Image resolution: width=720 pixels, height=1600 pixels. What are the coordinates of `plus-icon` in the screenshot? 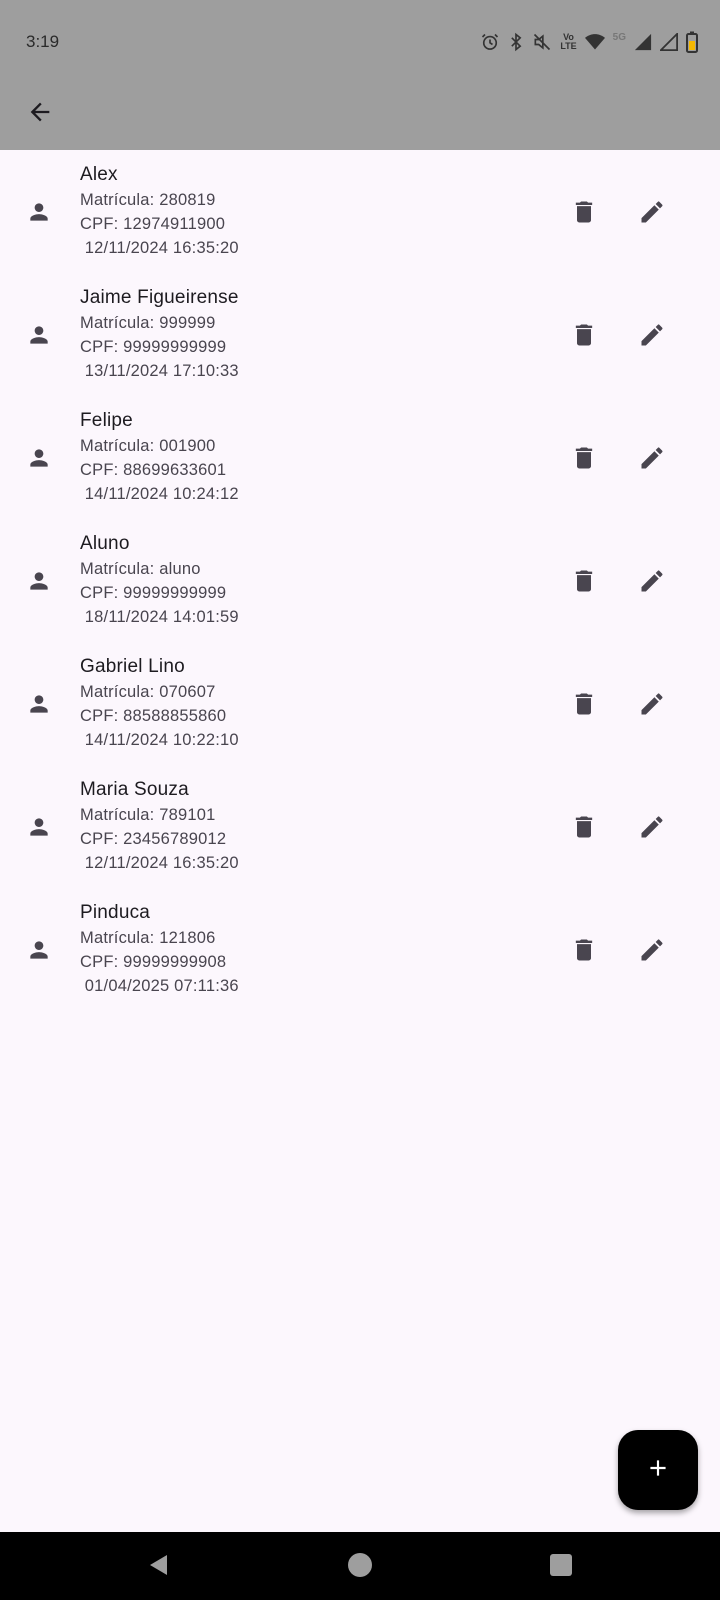 It's located at (658, 1470).